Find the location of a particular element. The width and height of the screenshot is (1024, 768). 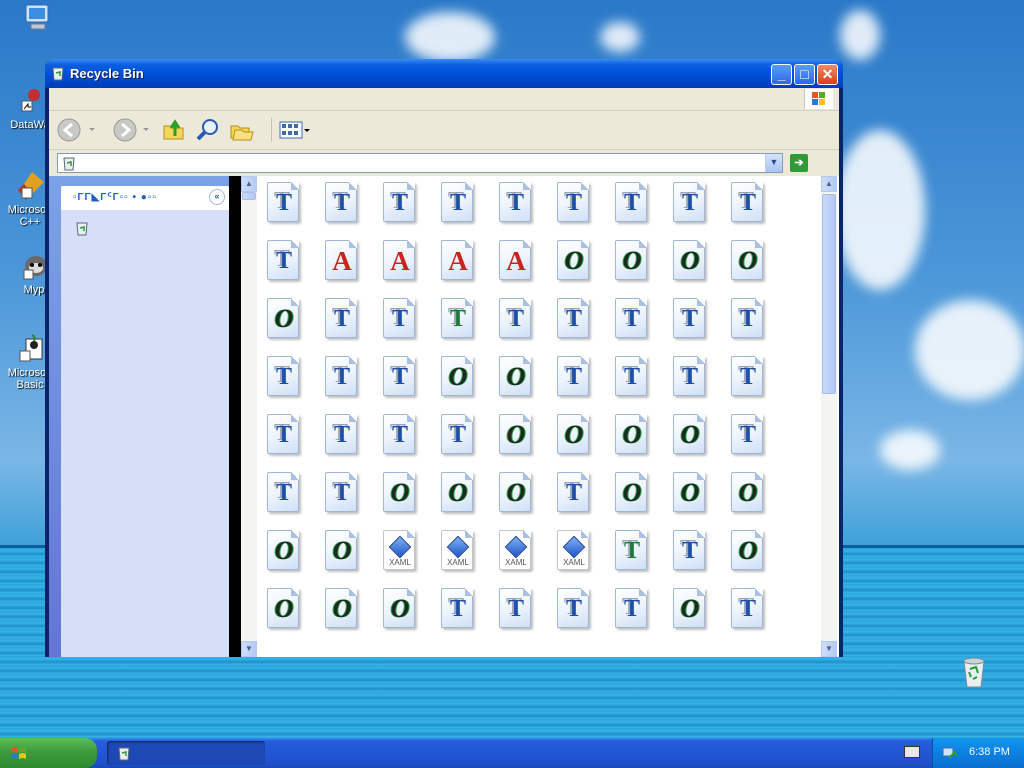

forward-button is located at coordinates (133, 130).